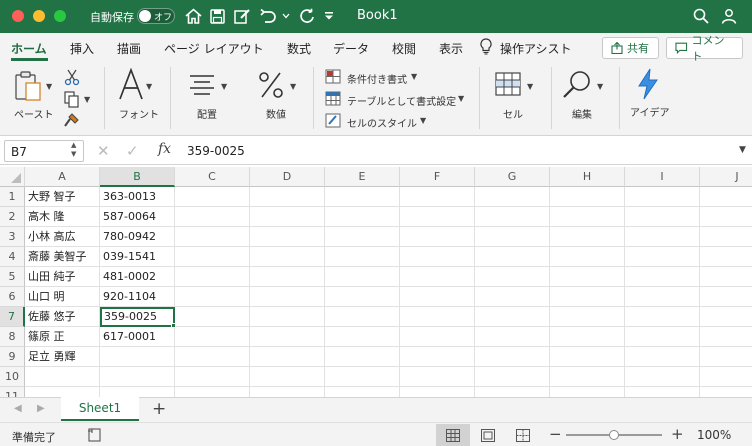 The image size is (752, 446). What do you see at coordinates (729, 16) in the screenshot?
I see `account-icon` at bounding box center [729, 16].